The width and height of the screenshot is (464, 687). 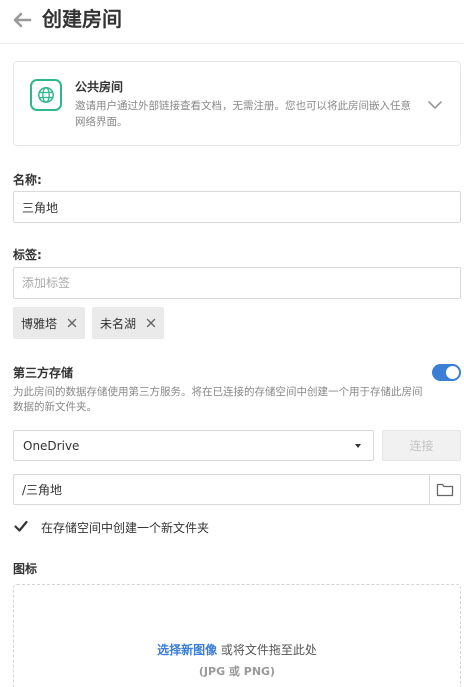 What do you see at coordinates (232, 22) in the screenshot?
I see `header: 创建房间` at bounding box center [232, 22].